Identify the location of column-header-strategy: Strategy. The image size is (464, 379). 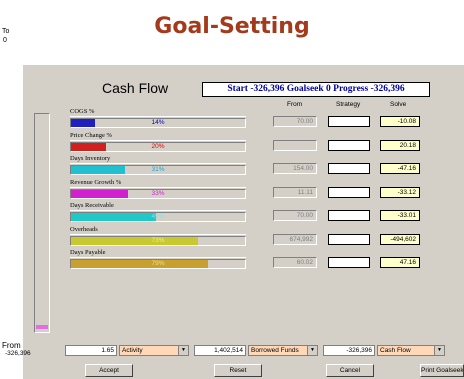
(348, 104).